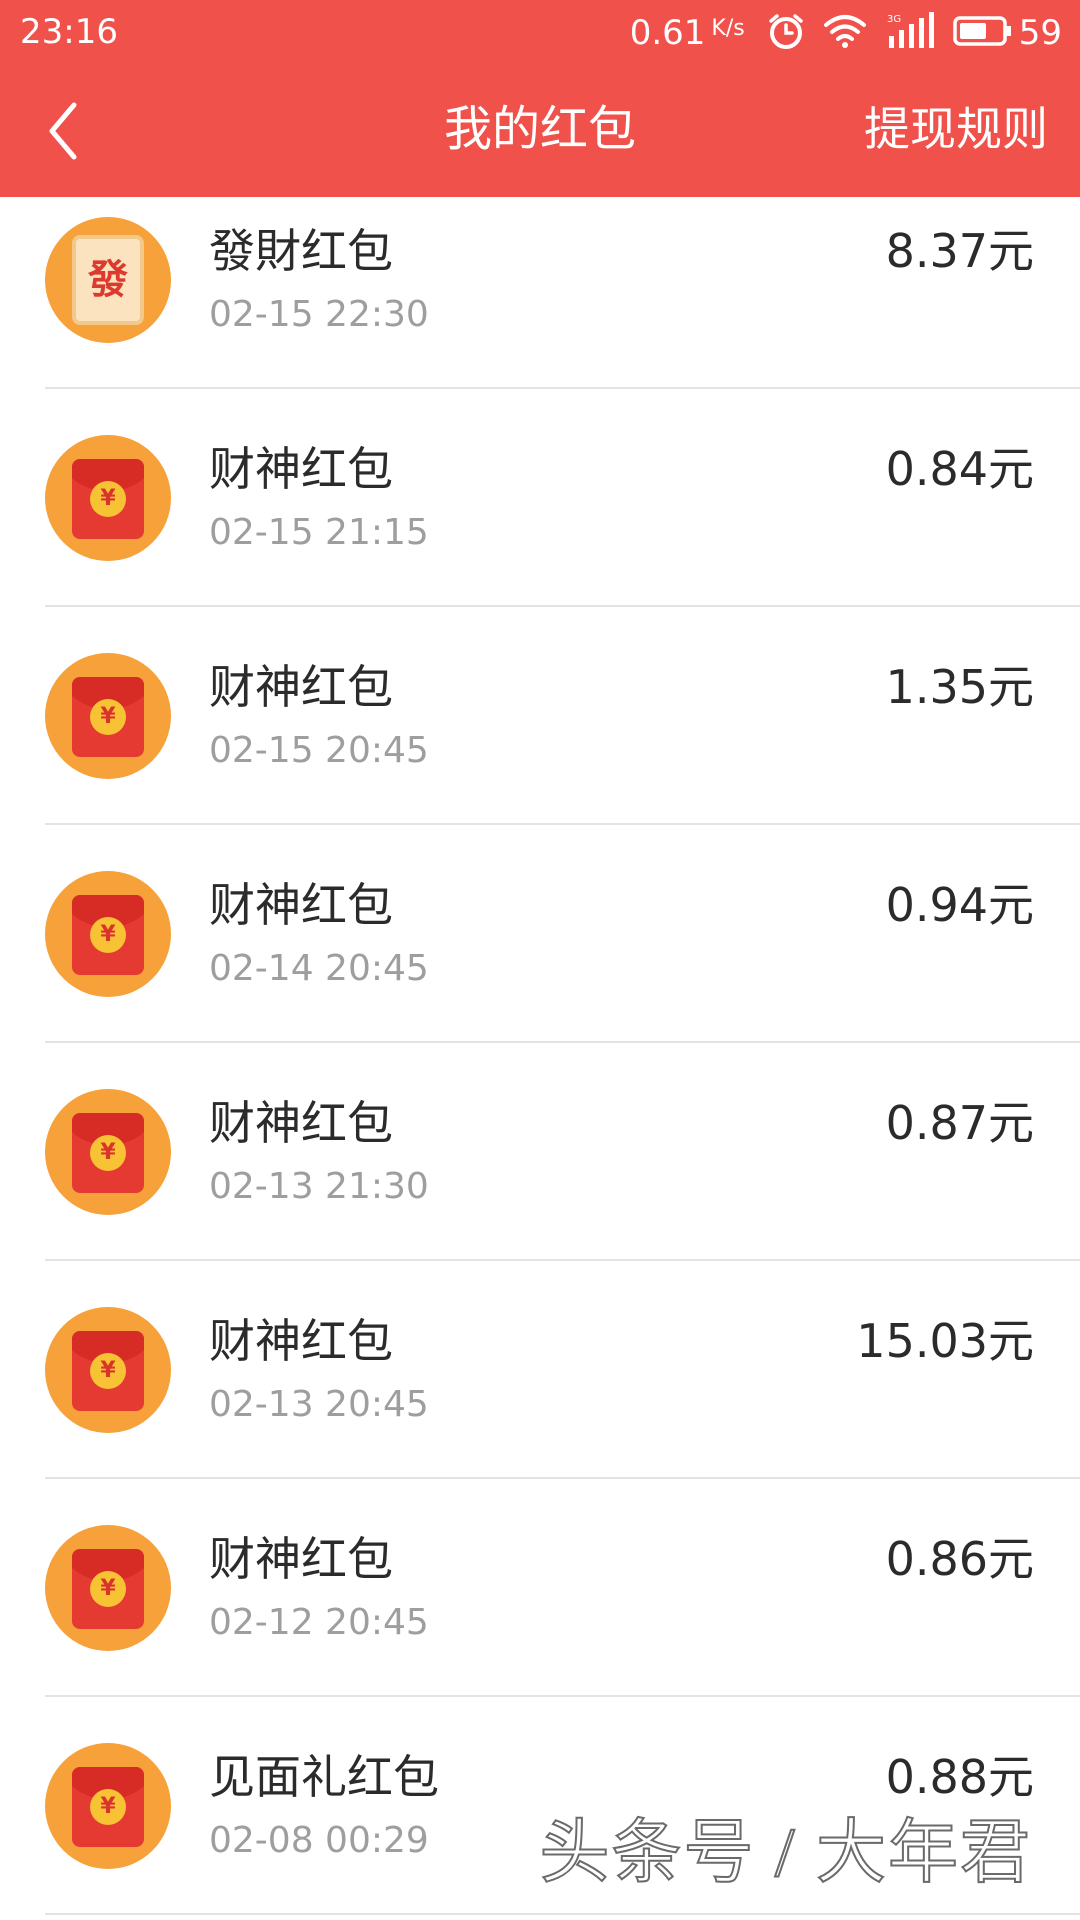 This screenshot has width=1080, height=1920. Describe the element at coordinates (959, 687) in the screenshot. I see `item-amount: 1.35元` at that location.